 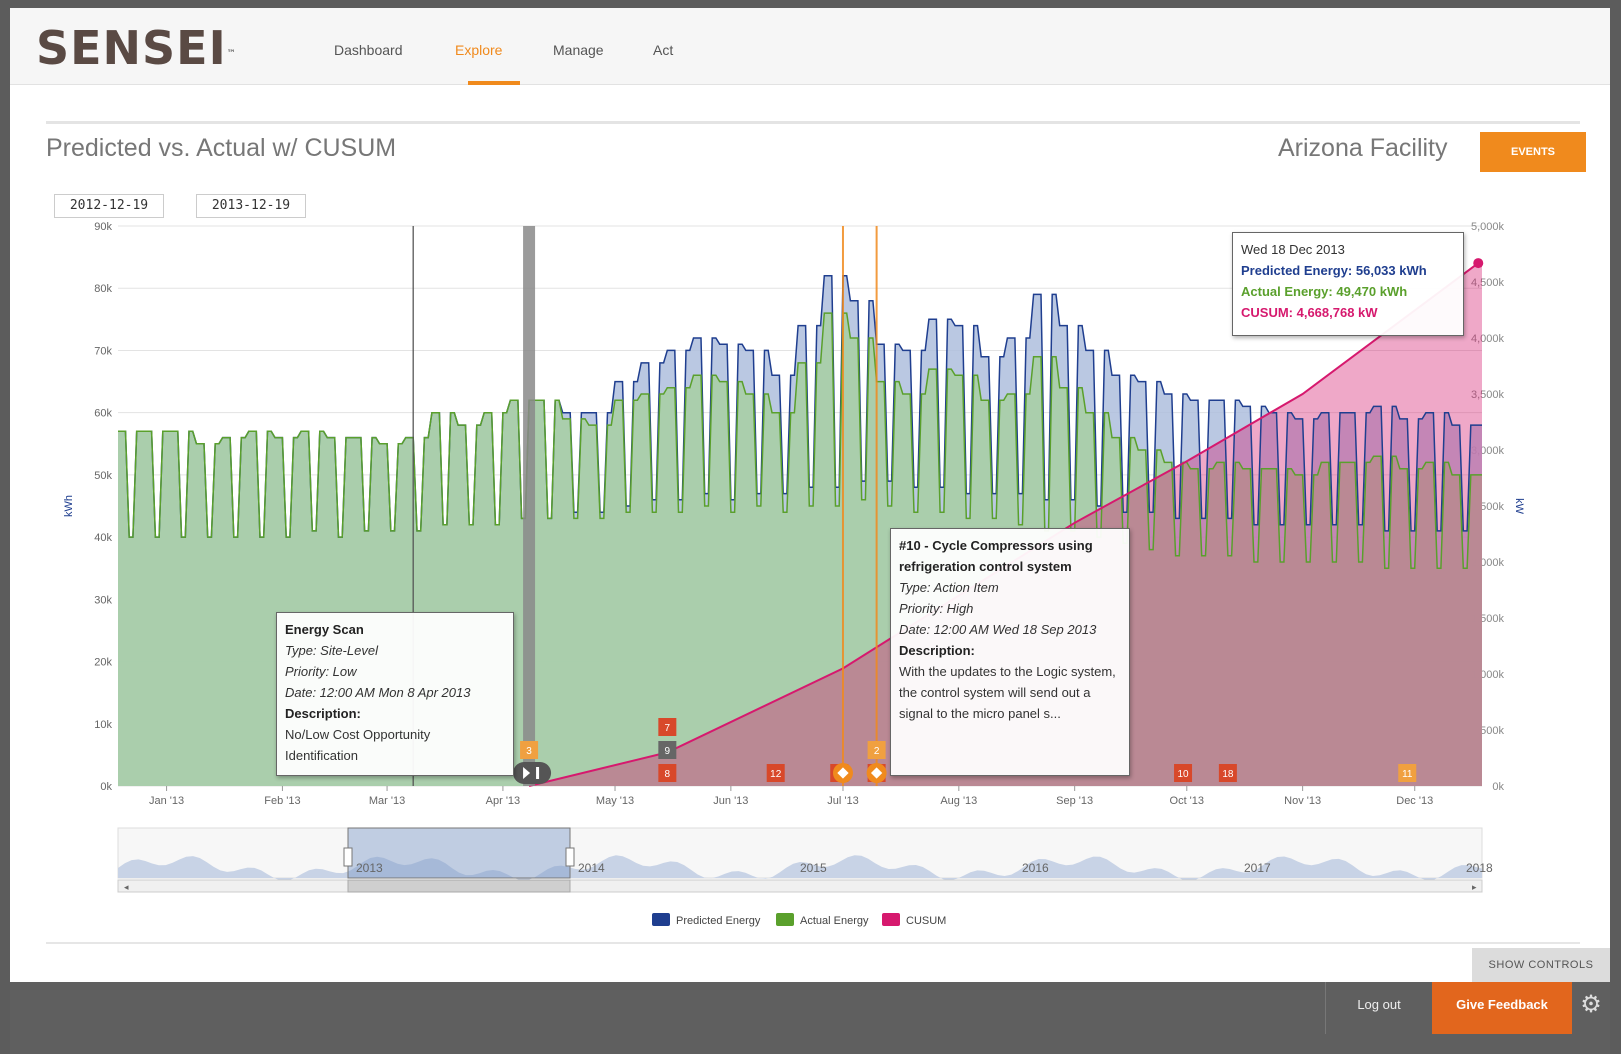 What do you see at coordinates (103, 414) in the screenshot?
I see `y-left-tick-label: 60k` at bounding box center [103, 414].